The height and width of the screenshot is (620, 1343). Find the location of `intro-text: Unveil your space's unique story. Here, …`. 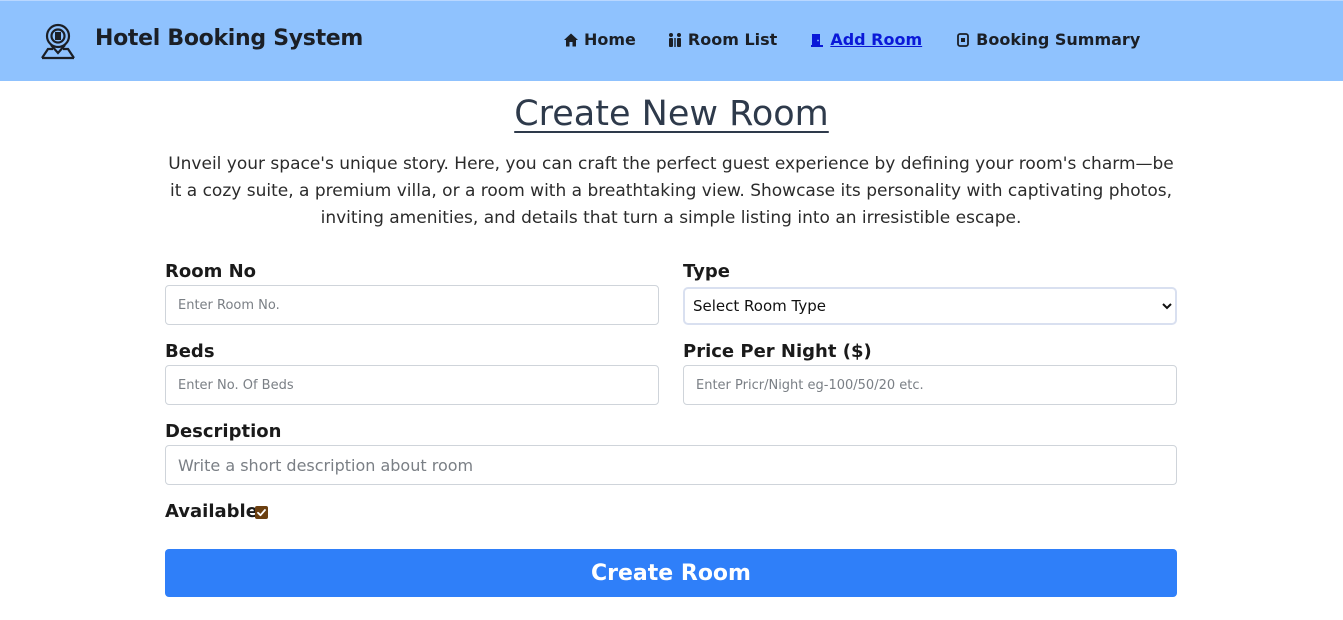

intro-text: Unveil your space's unique story. Here, … is located at coordinates (671, 191).